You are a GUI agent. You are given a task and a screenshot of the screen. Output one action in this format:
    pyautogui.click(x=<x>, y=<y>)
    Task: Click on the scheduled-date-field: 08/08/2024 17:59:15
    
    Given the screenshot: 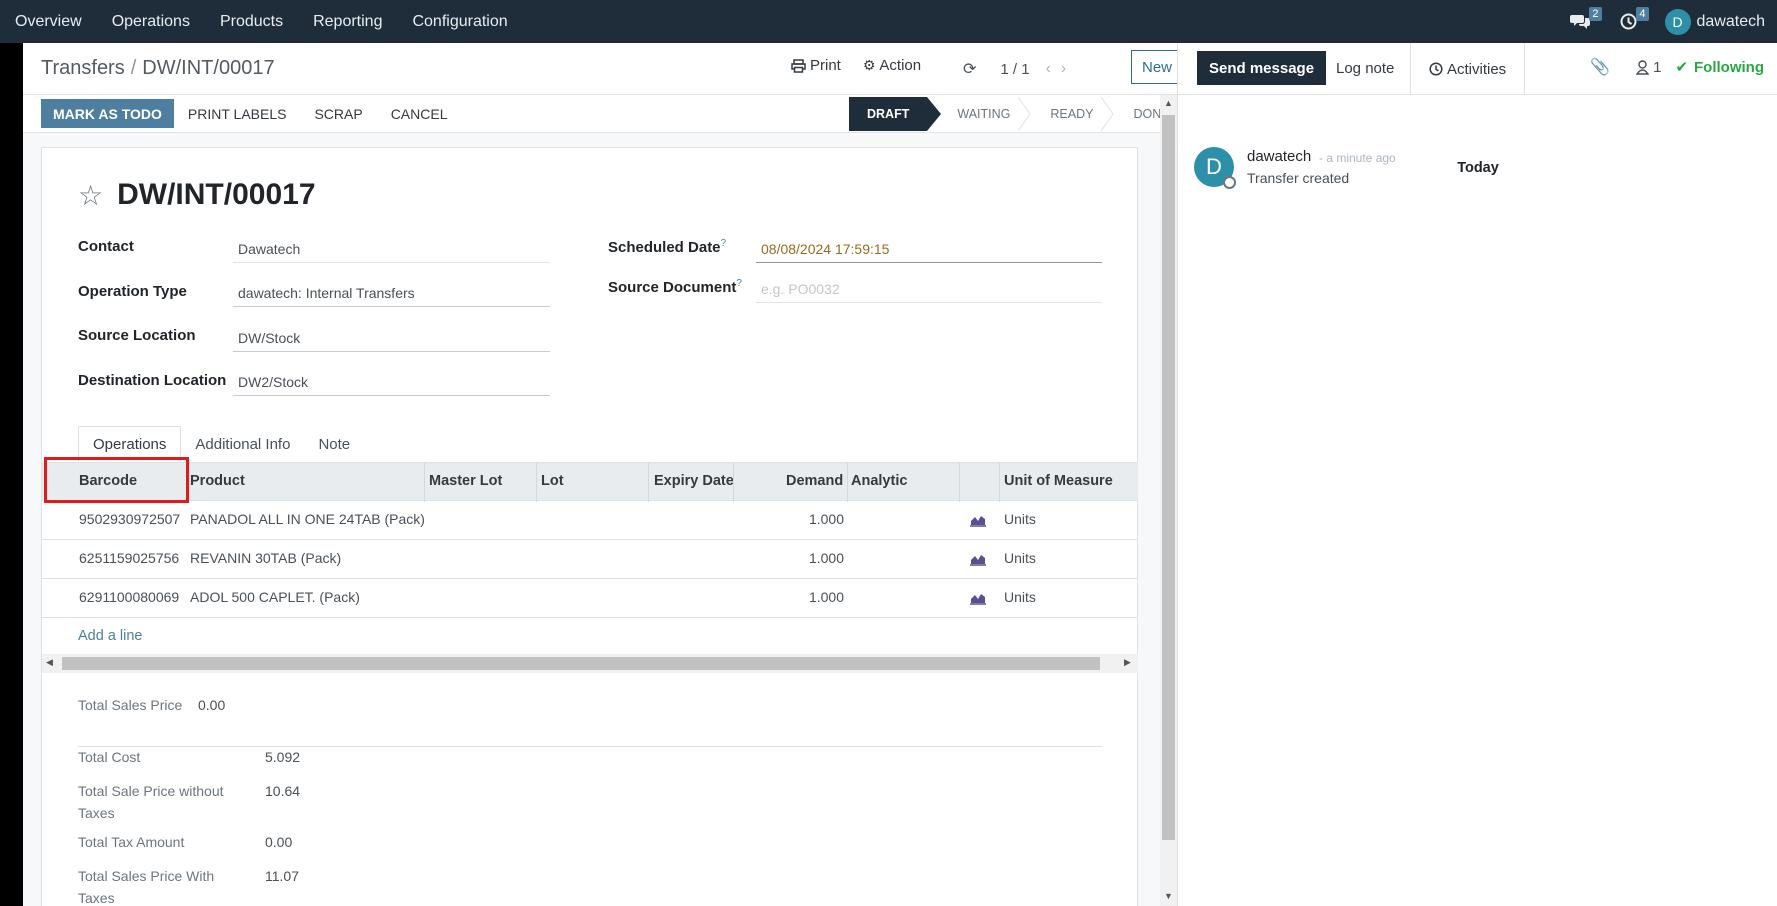 What is the action you would take?
    pyautogui.click(x=929, y=252)
    